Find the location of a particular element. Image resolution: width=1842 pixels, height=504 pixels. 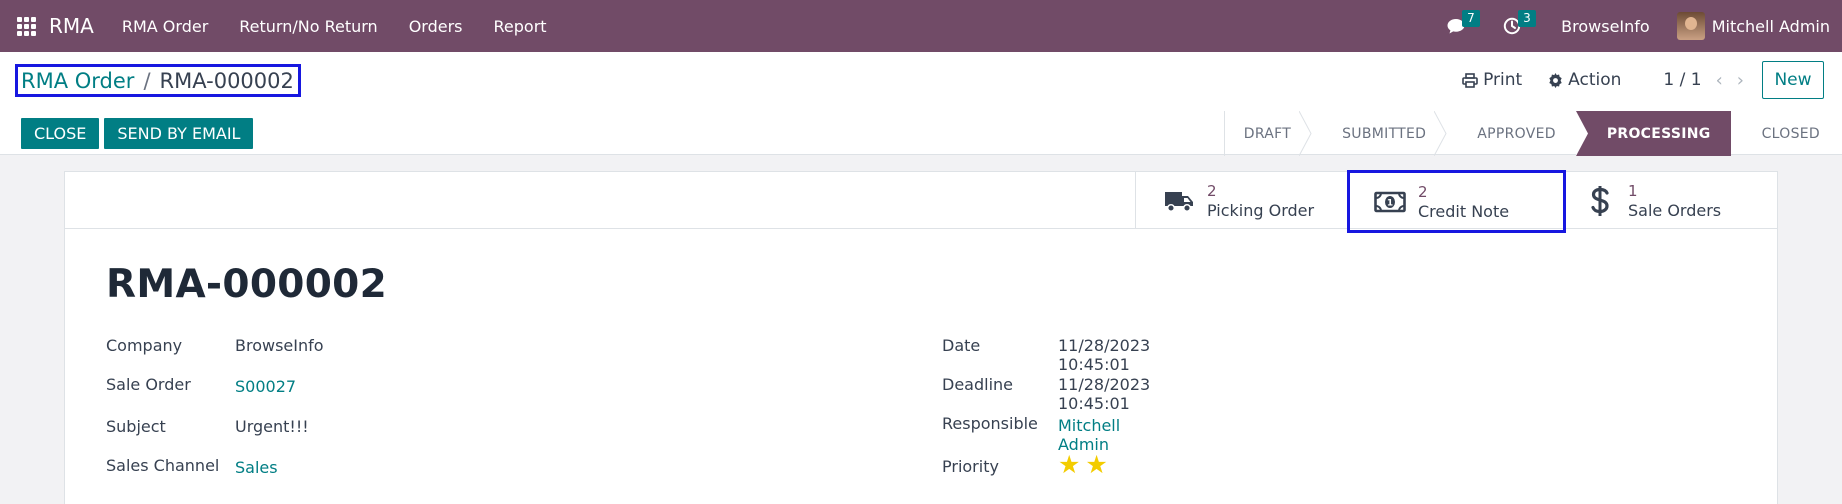

activities-icon: 3 is located at coordinates (1518, 23).